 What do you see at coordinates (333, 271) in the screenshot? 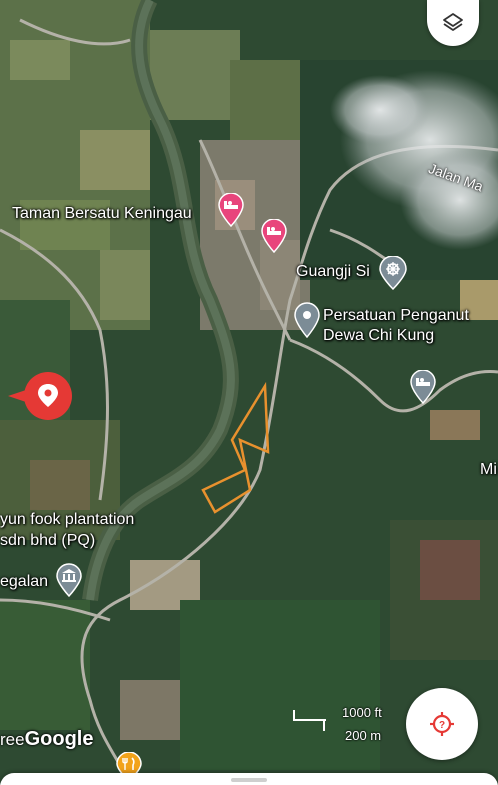
I see `place-label-guangji: Guangji Si` at bounding box center [333, 271].